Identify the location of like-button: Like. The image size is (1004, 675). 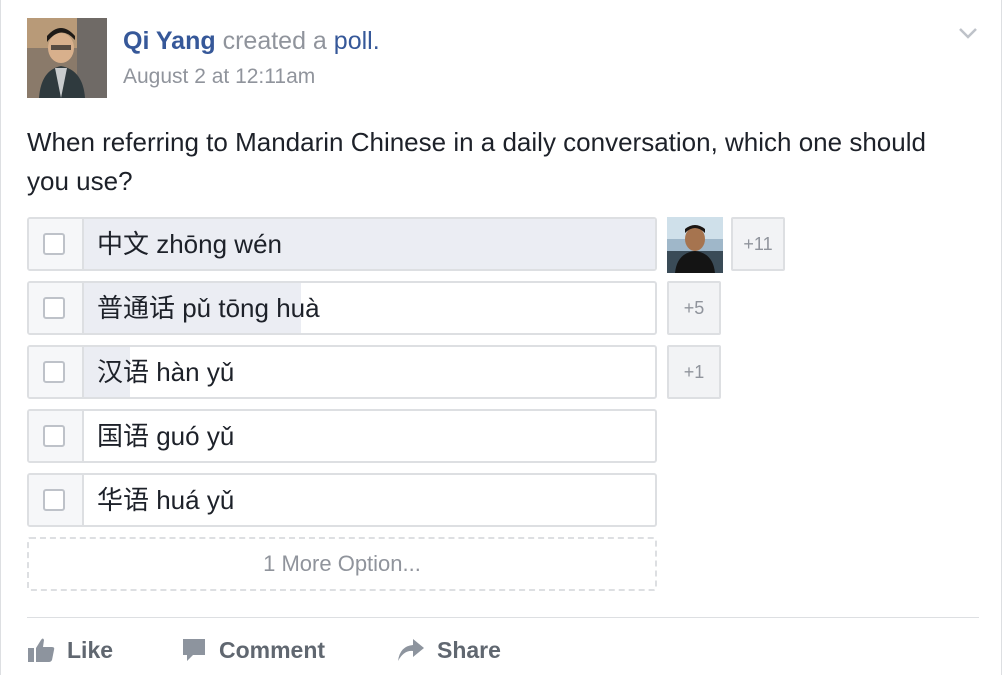
(70, 650).